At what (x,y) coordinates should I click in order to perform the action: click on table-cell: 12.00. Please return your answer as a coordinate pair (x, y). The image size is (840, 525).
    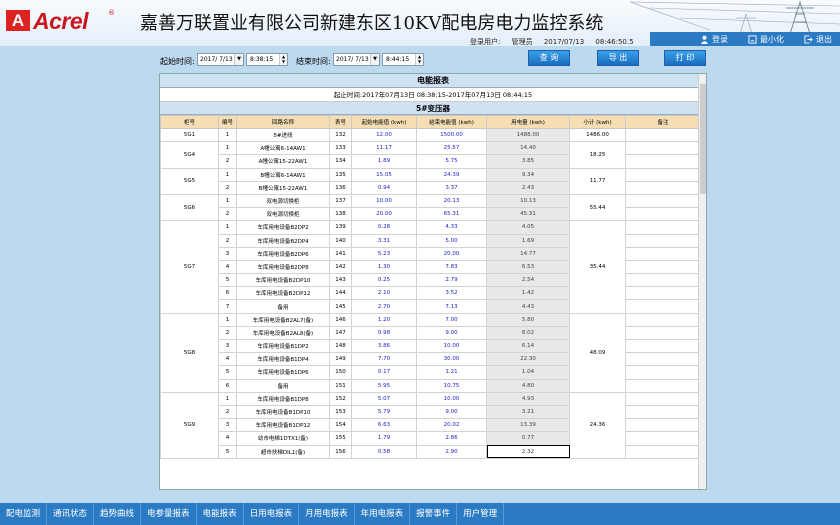
    Looking at the image, I should click on (384, 135).